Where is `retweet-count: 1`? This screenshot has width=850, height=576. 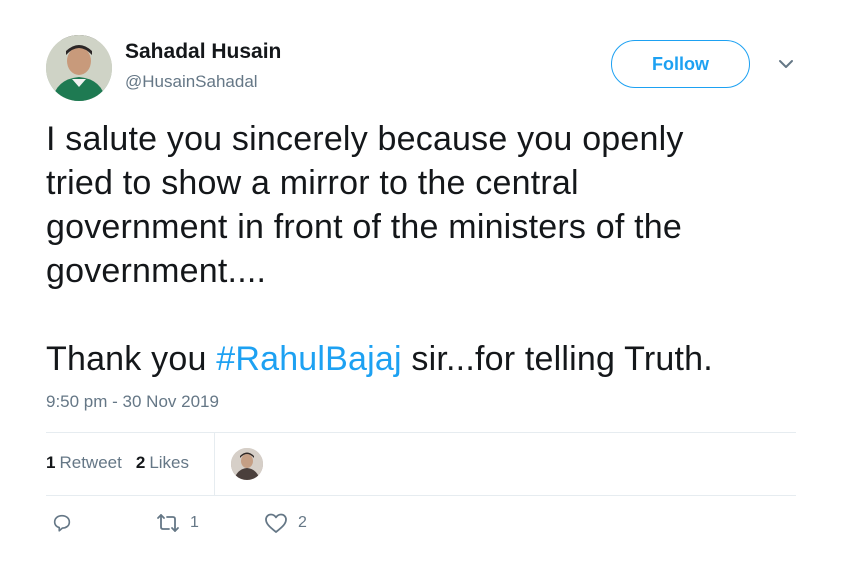
retweet-count: 1 is located at coordinates (194, 522).